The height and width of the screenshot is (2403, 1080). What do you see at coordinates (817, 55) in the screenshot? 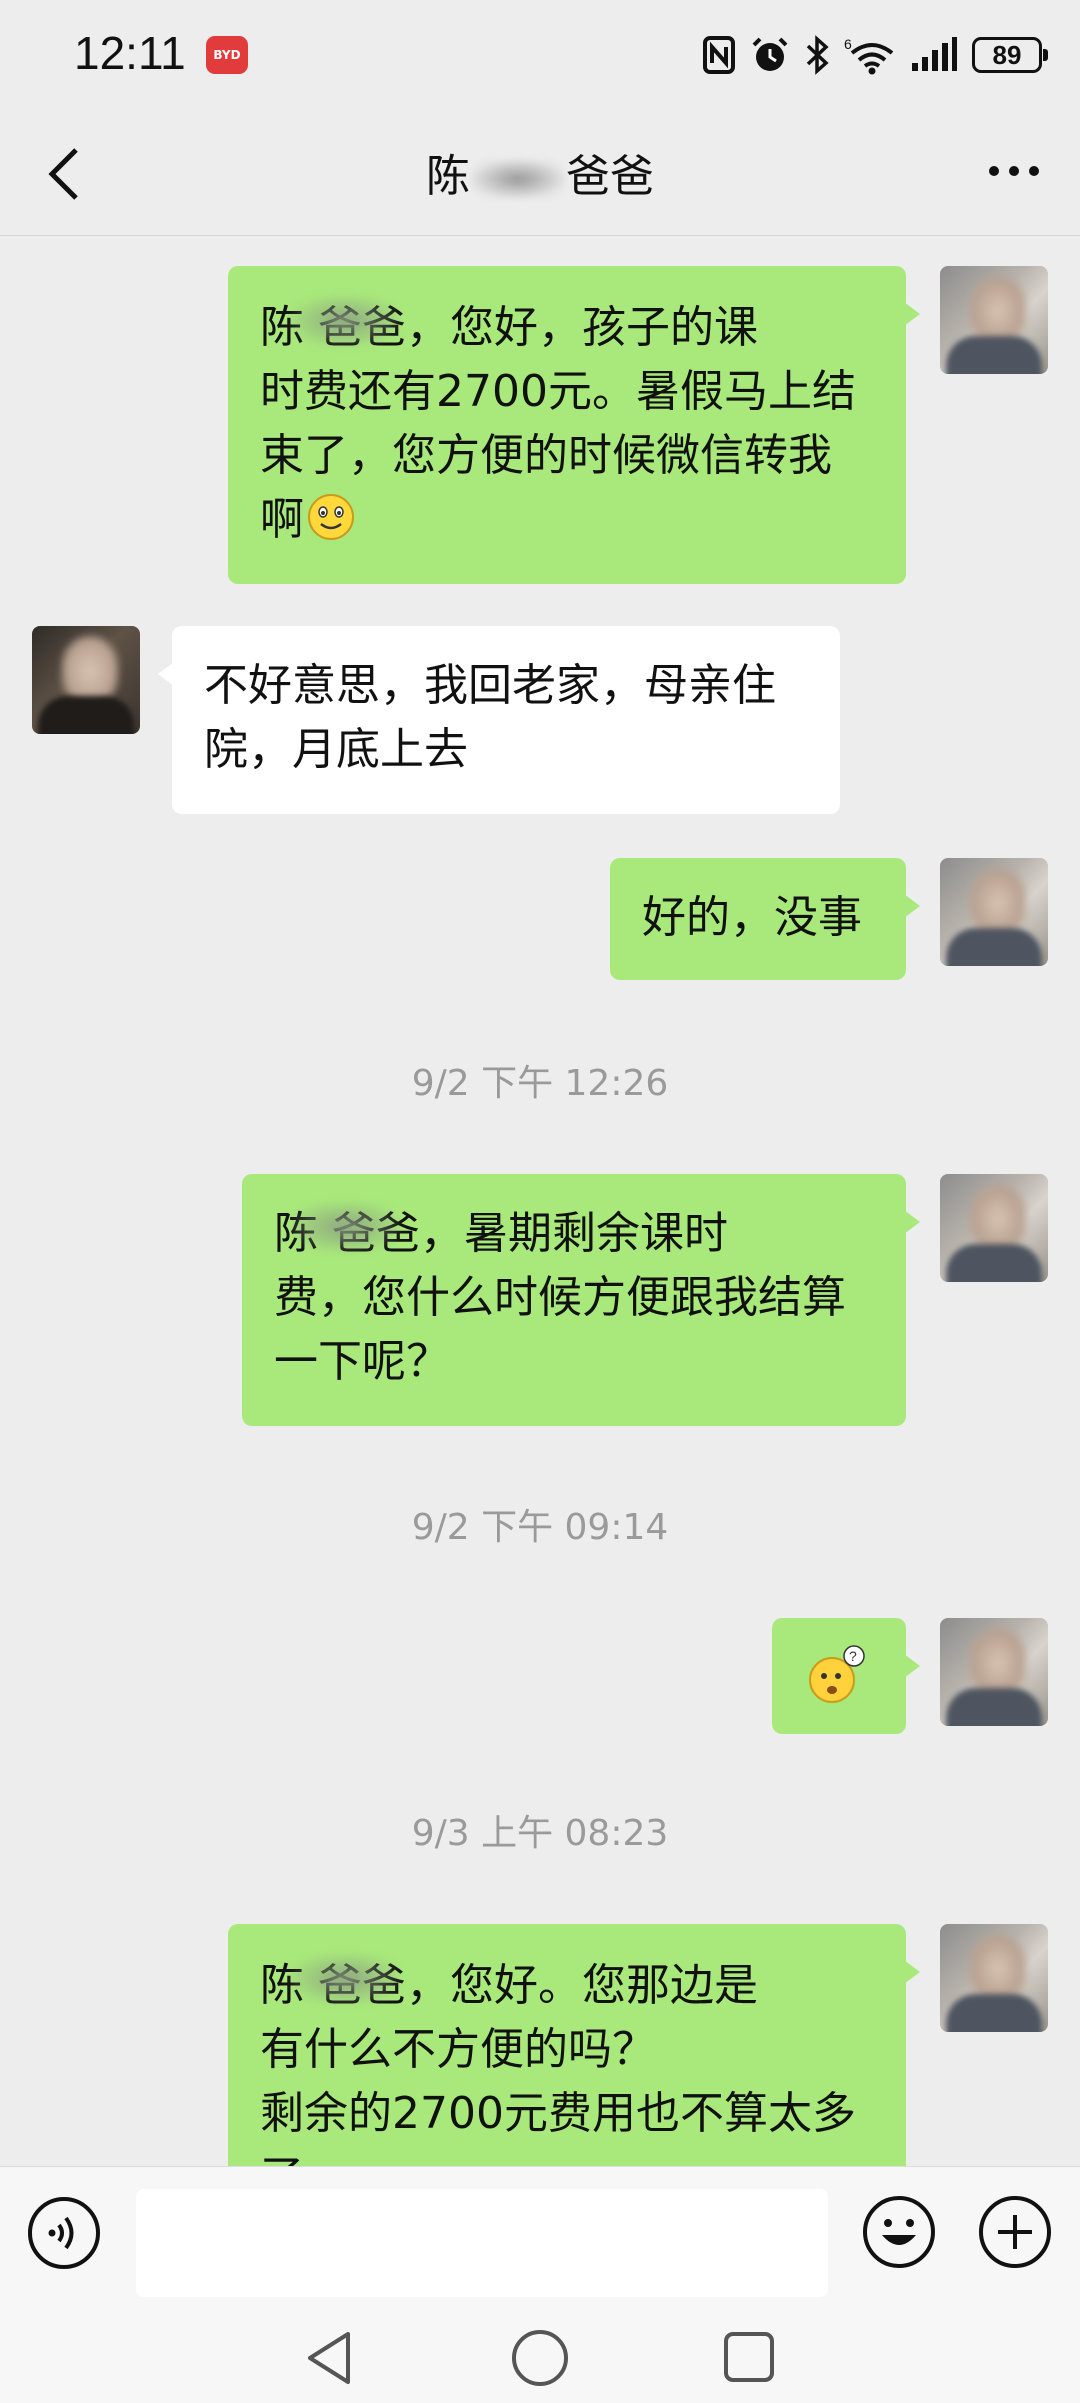
I see `bluetooth-icon` at bounding box center [817, 55].